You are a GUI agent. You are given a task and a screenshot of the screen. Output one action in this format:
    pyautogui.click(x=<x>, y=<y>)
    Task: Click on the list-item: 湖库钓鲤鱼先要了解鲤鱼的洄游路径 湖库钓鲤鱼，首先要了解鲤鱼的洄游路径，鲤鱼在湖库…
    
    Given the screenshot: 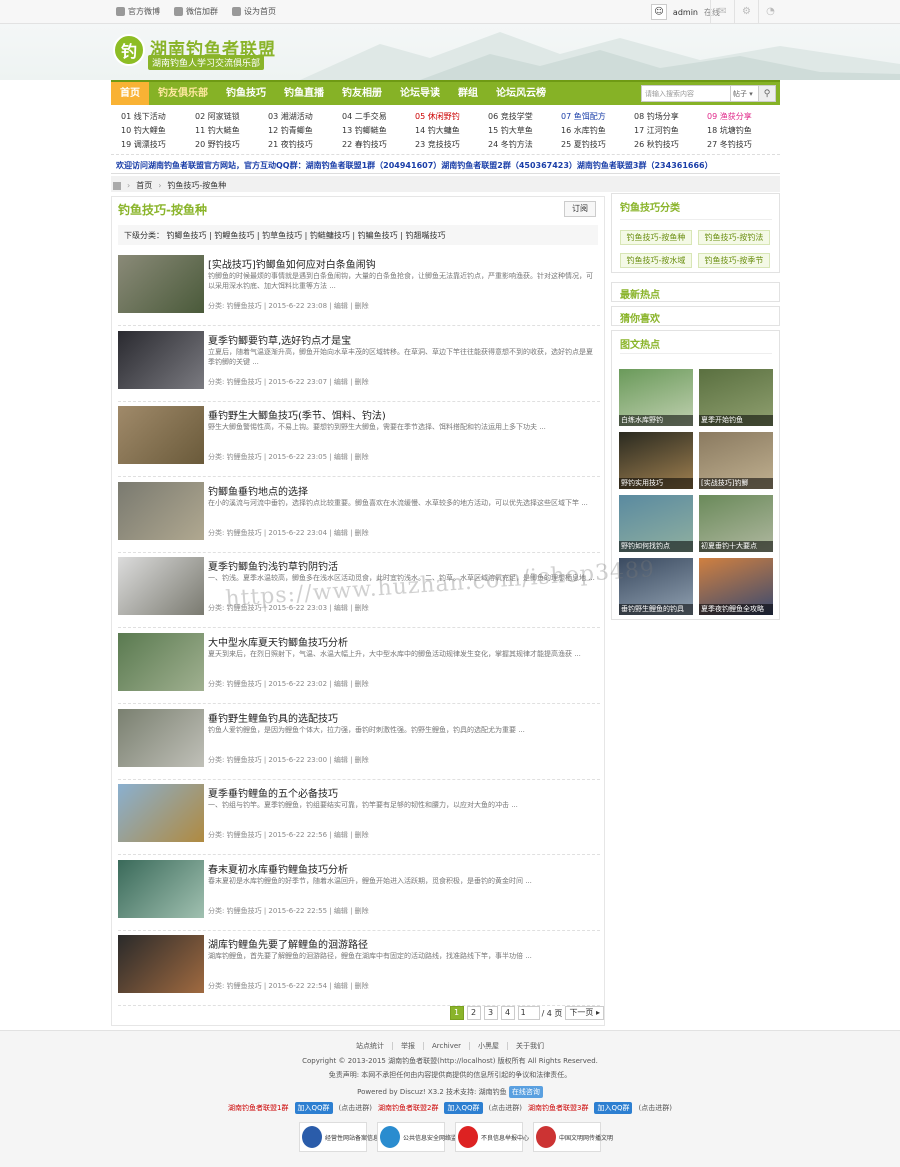 What is the action you would take?
    pyautogui.click(x=359, y=972)
    